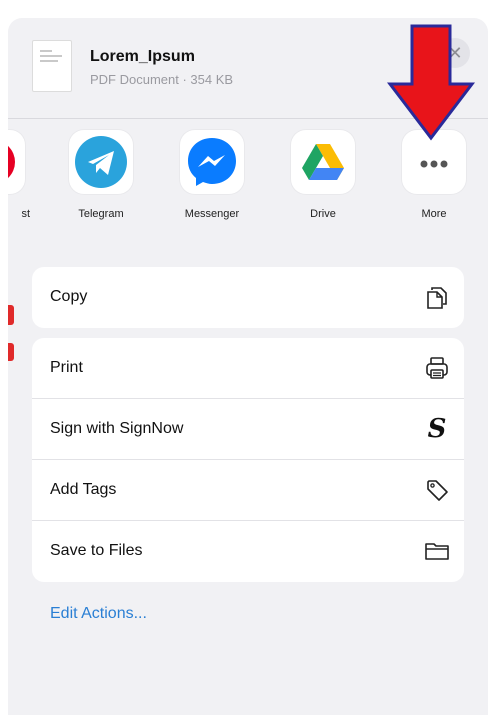 The height and width of the screenshot is (715, 496). I want to click on app-more: More, so click(434, 175).